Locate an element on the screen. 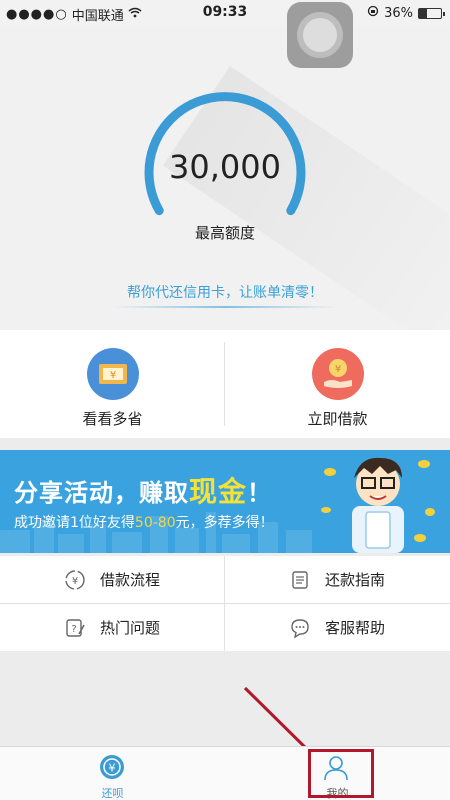 This screenshot has height=800, width=450. yen-cycle-icon: ¥ is located at coordinates (112, 767).